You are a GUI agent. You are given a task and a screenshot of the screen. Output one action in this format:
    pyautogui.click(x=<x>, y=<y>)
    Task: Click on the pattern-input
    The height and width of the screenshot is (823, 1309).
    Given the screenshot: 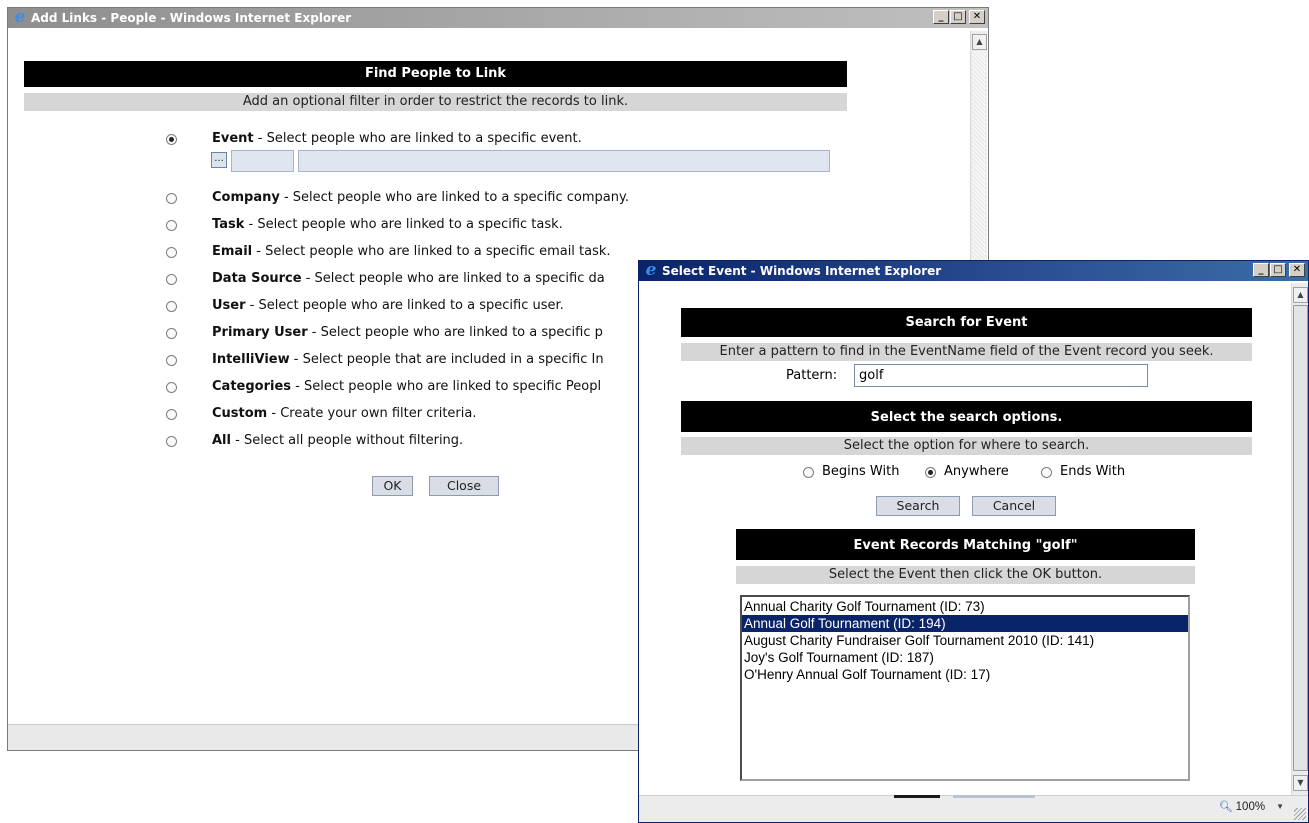 What is the action you would take?
    pyautogui.click(x=1001, y=375)
    